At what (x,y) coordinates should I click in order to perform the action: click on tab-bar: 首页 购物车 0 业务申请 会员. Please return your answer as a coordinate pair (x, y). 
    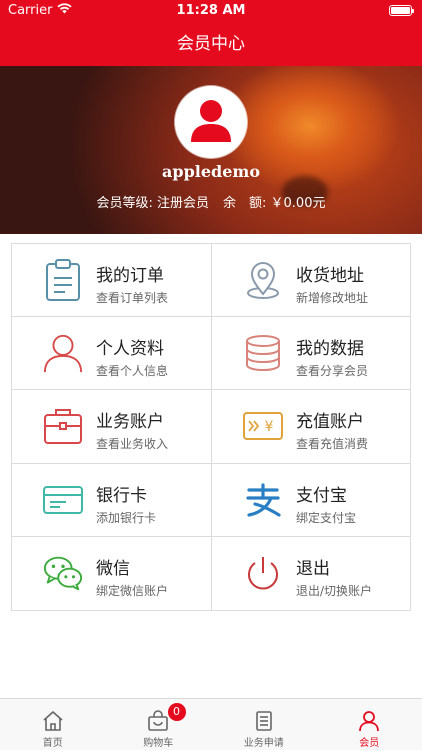
    Looking at the image, I should click on (211, 724).